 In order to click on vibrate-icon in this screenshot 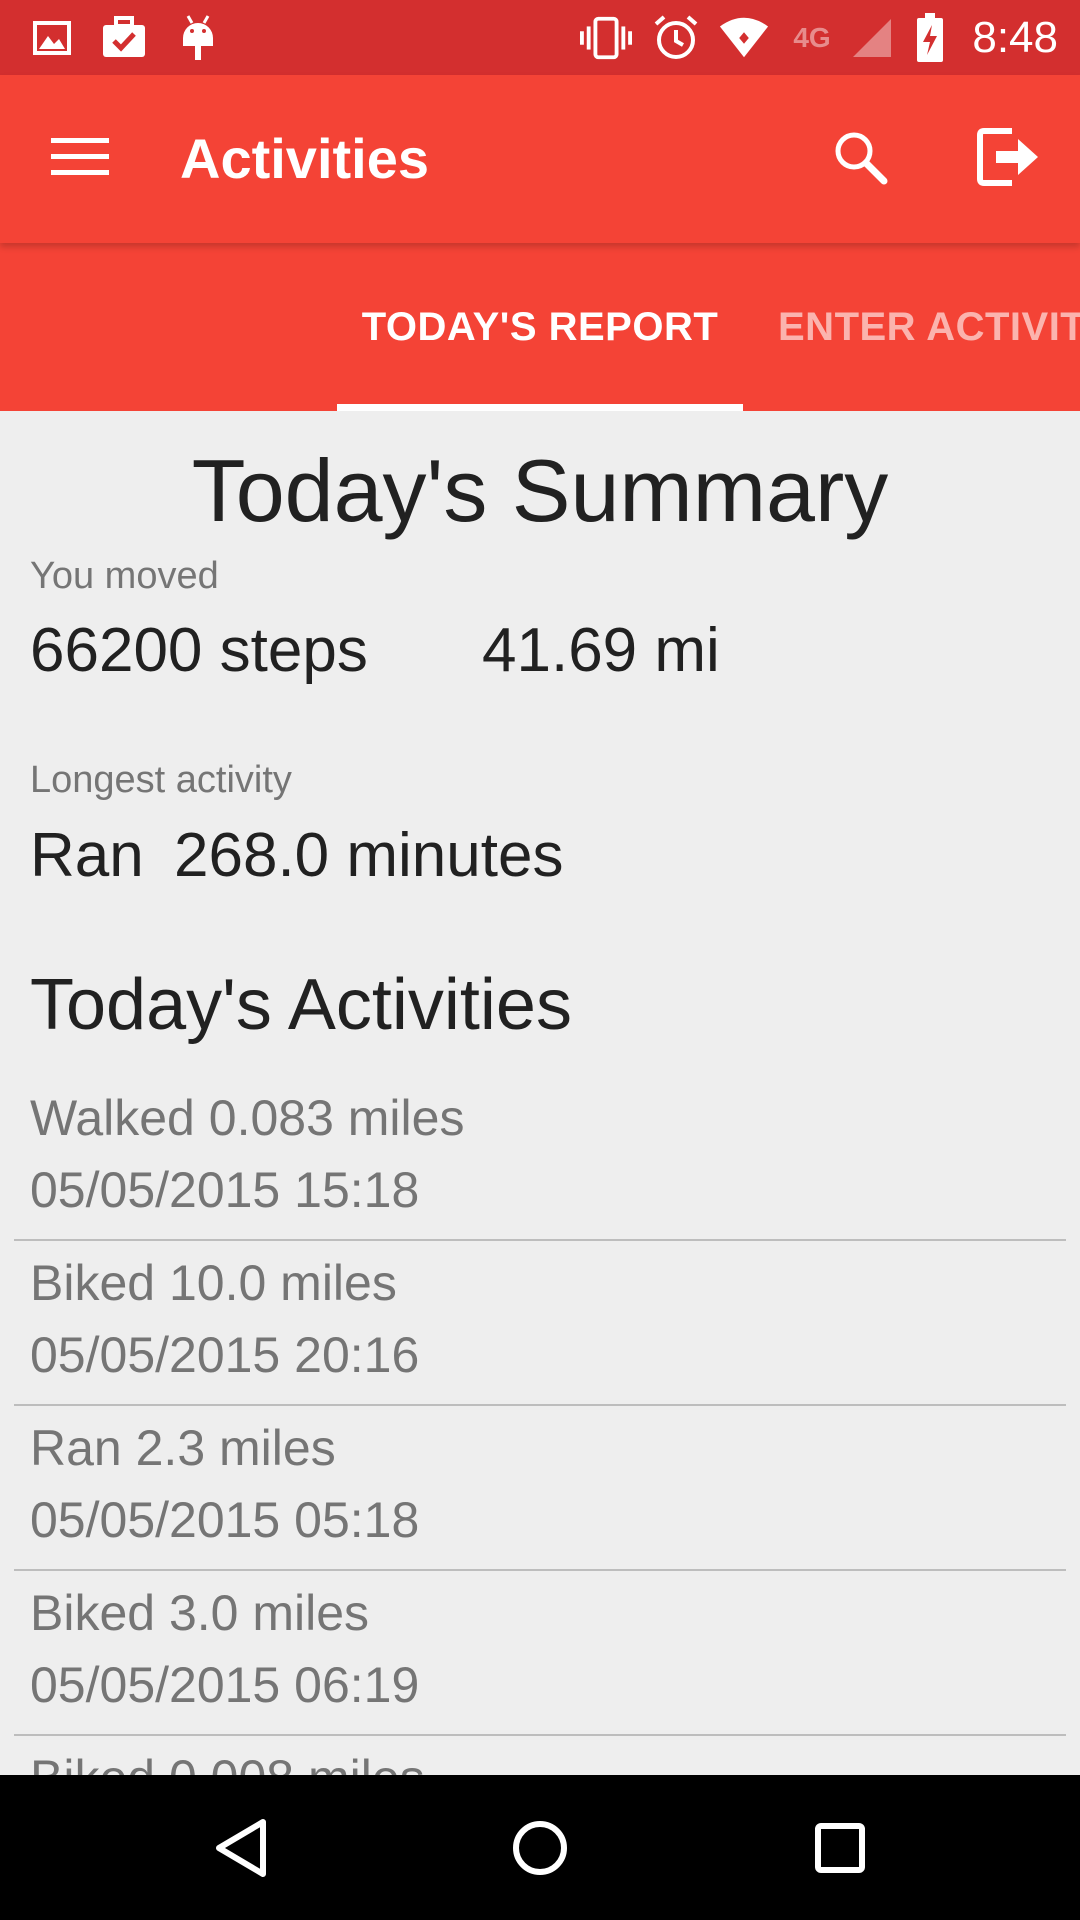, I will do `click(606, 38)`.